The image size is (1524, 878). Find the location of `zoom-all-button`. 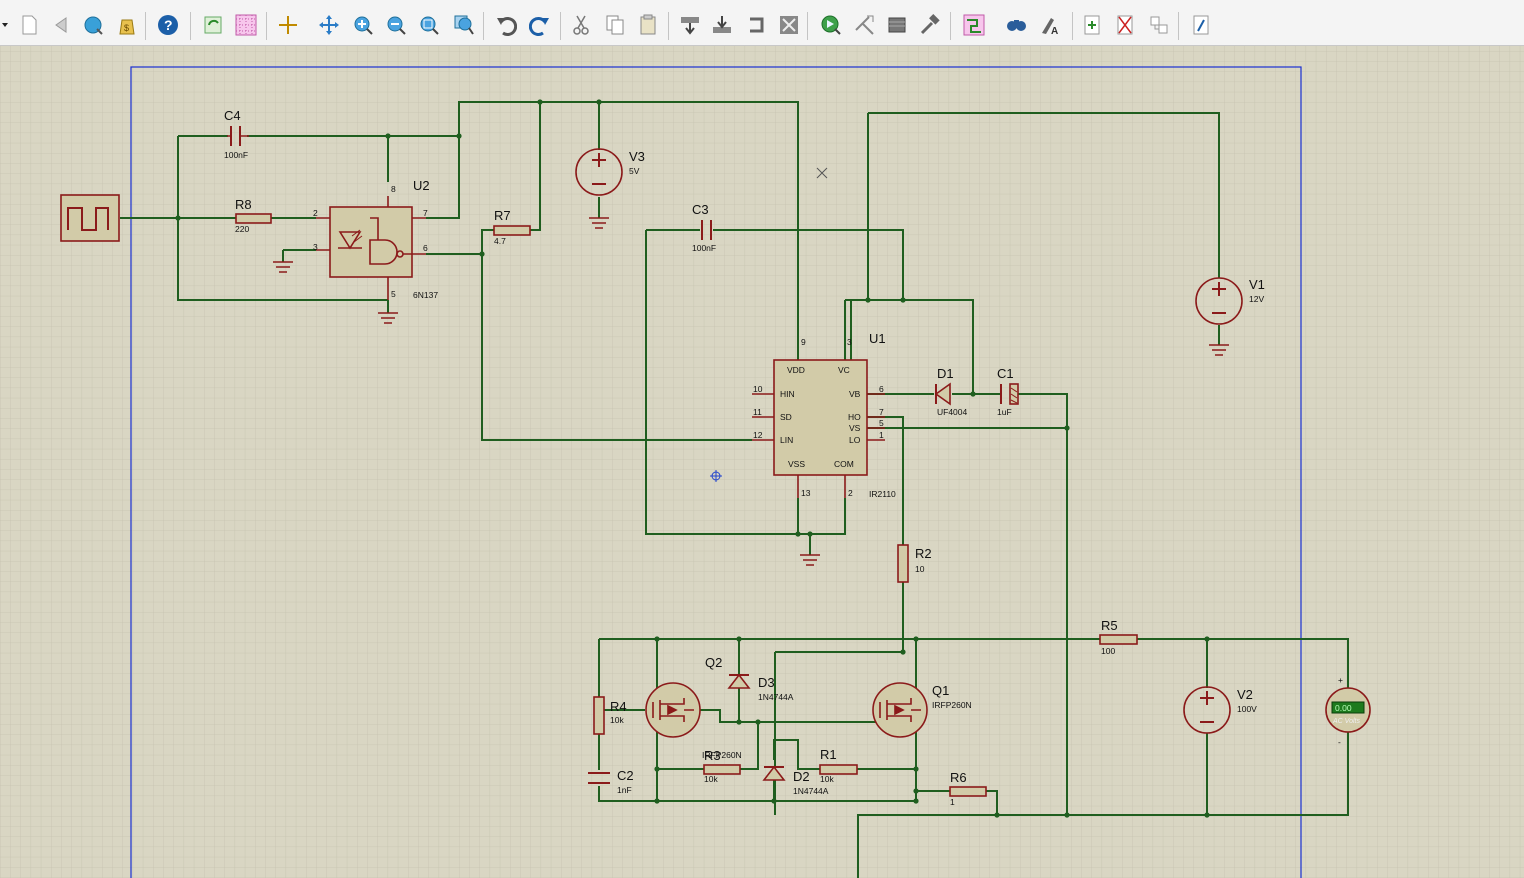

zoom-all-button is located at coordinates (429, 25).